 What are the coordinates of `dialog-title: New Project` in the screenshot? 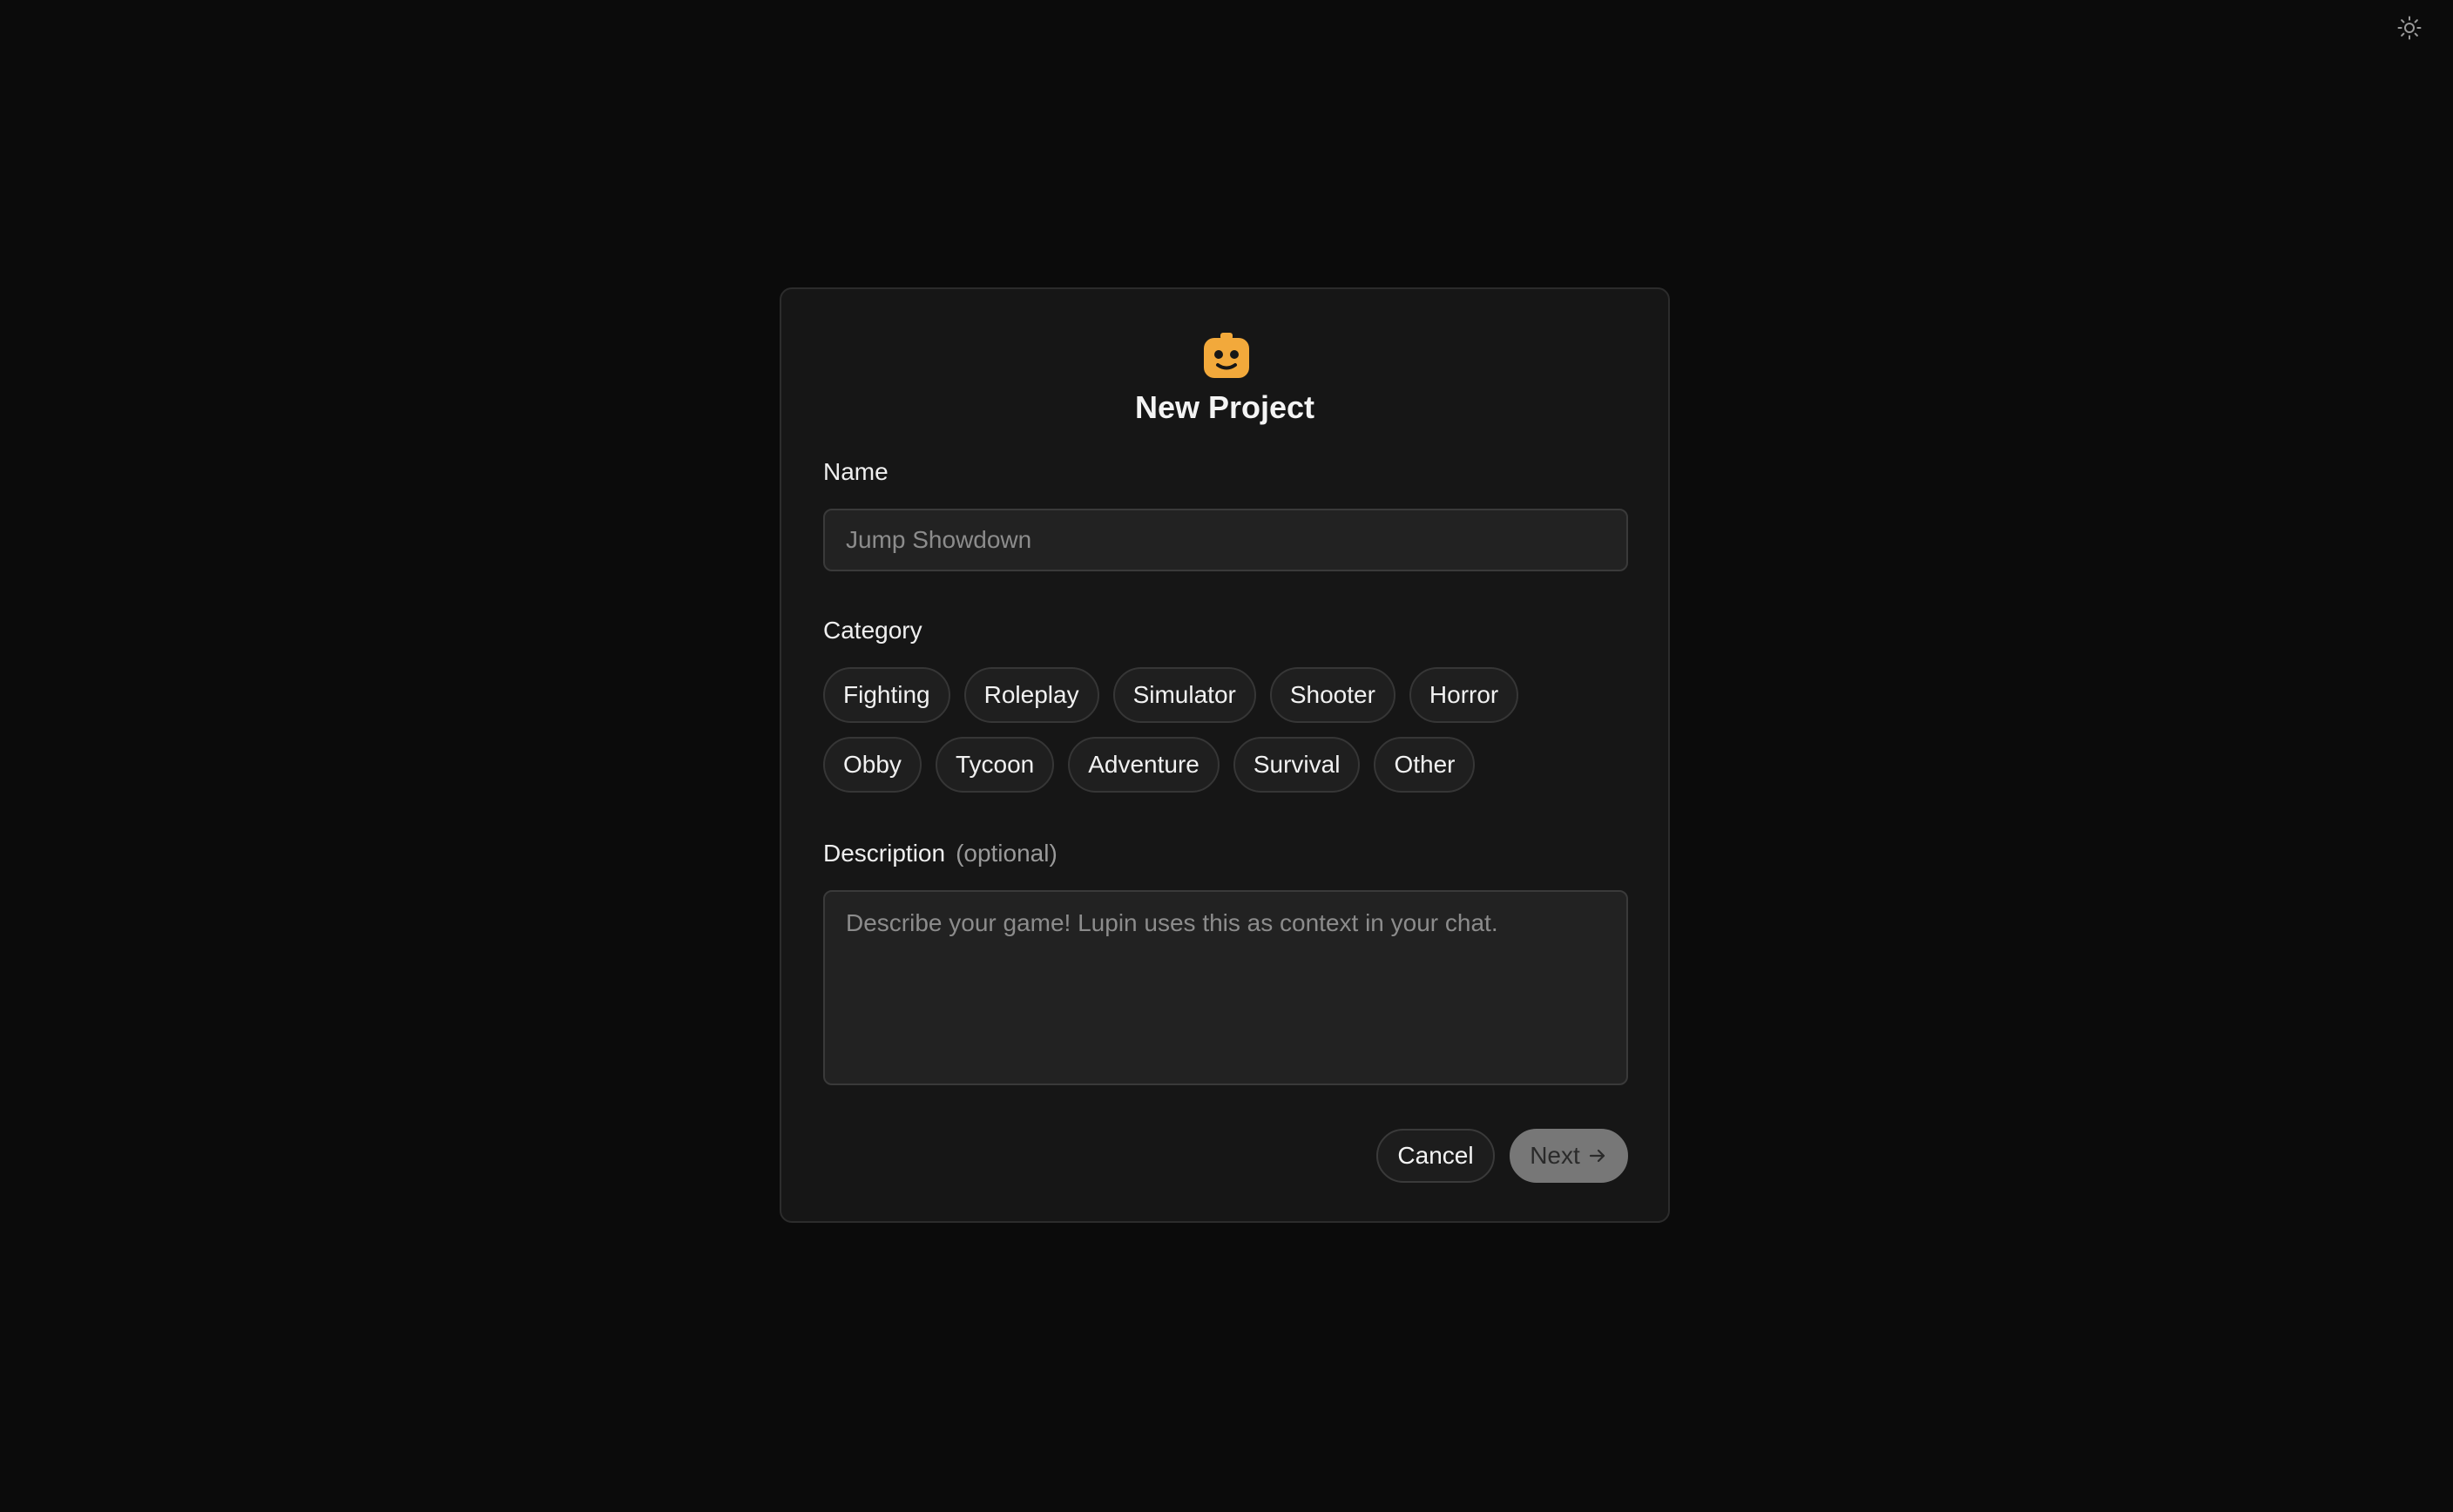 It's located at (1224, 407).